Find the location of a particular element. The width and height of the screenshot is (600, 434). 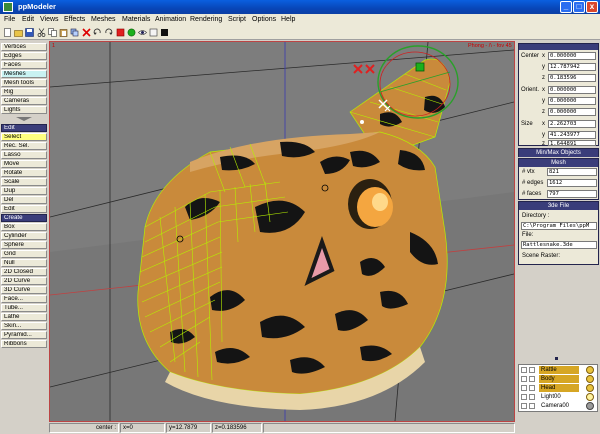

camera-icon is located at coordinates (590, 406).